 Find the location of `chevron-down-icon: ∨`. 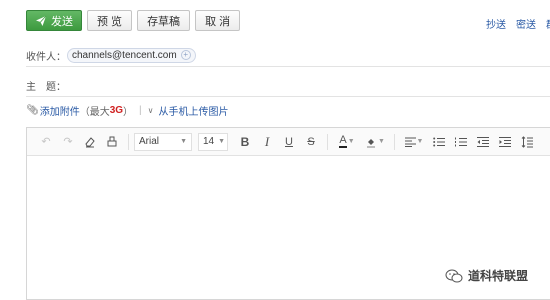

chevron-down-icon: ∨ is located at coordinates (151, 110).